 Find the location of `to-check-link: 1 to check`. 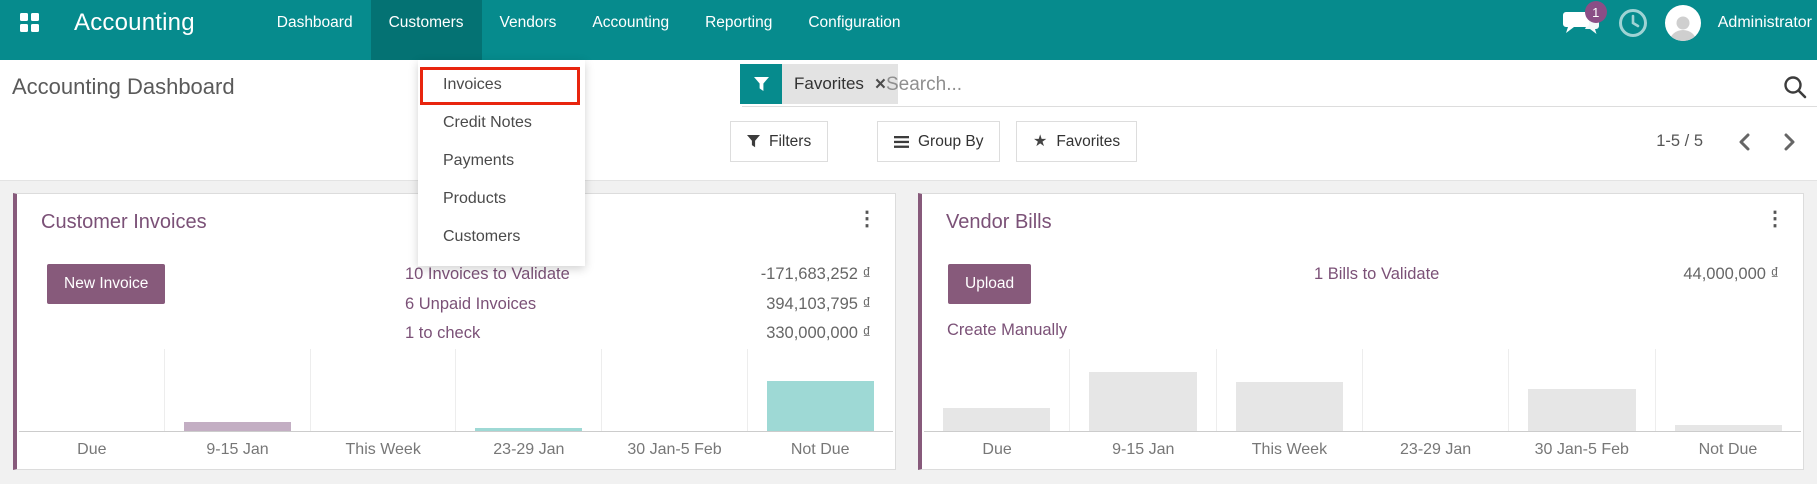

to-check-link: 1 to check is located at coordinates (442, 333).